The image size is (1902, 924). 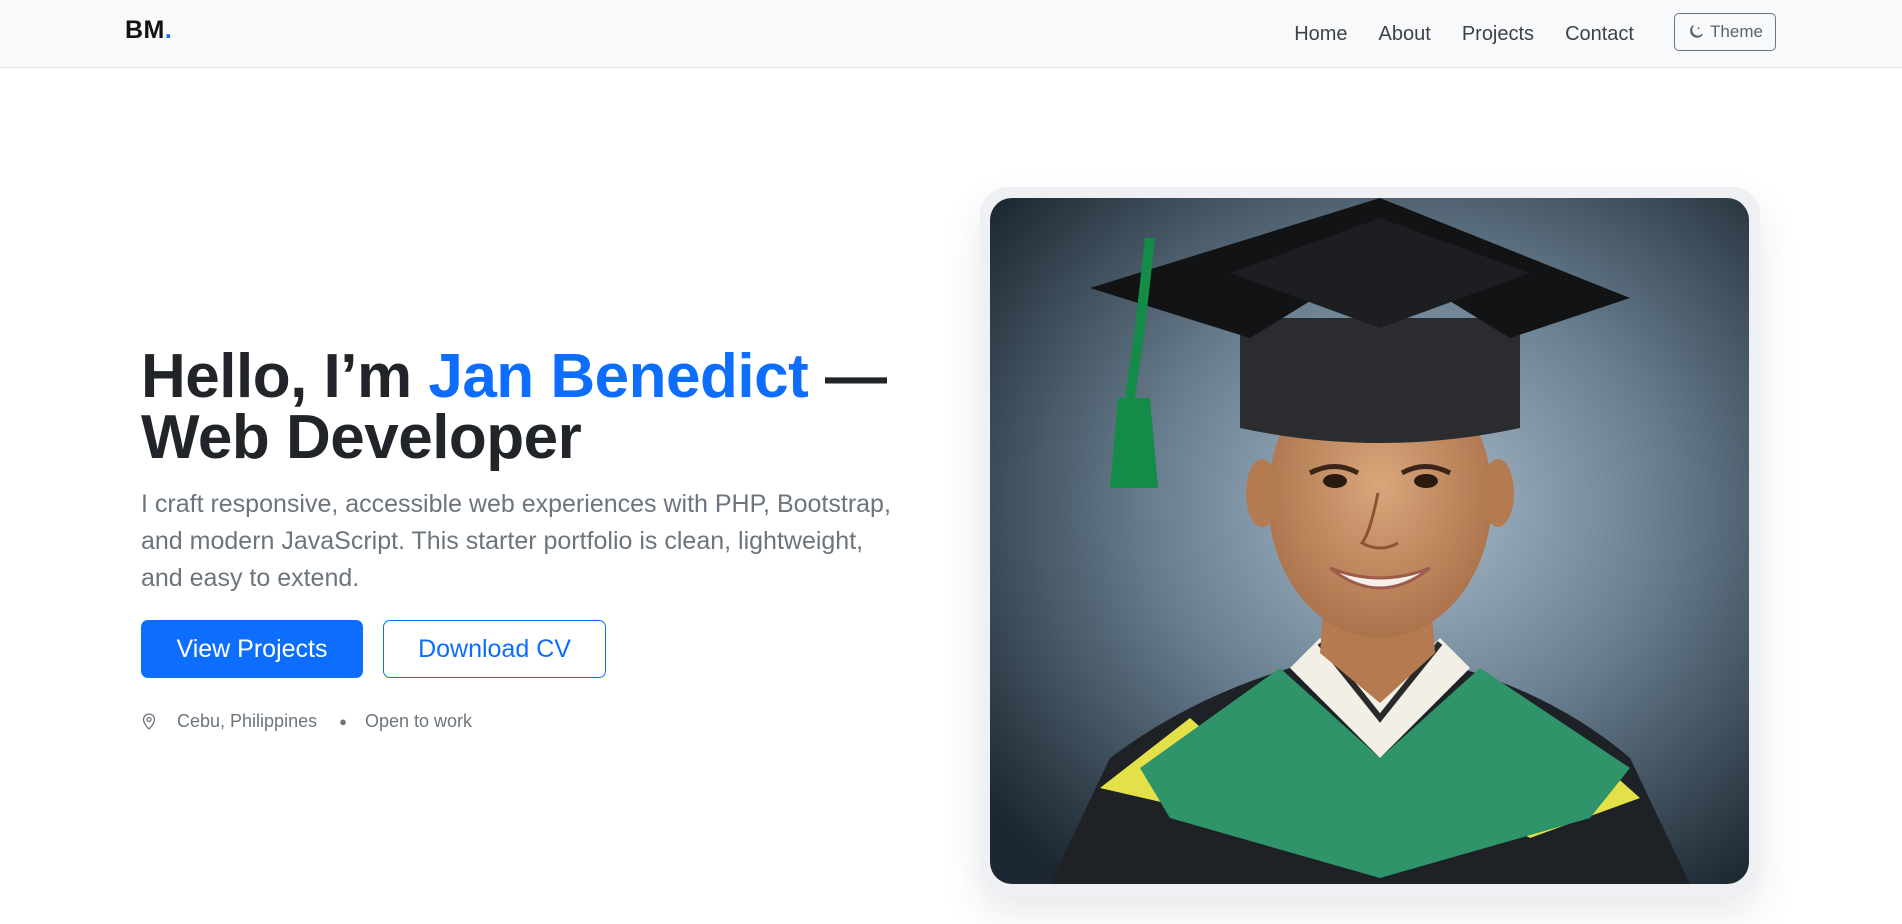 I want to click on brand-logo: BM., so click(x=148, y=30).